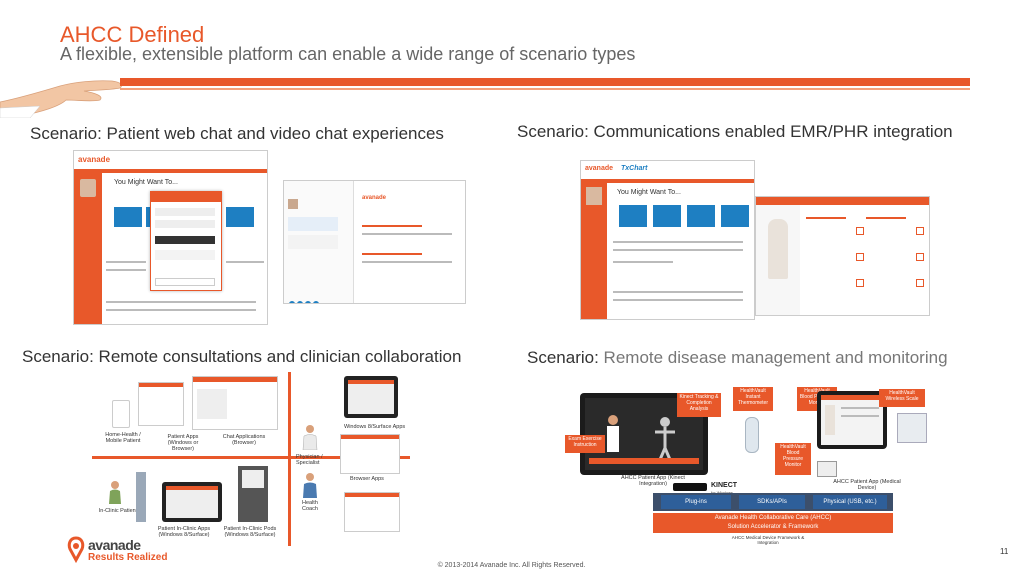 This screenshot has height=575, width=1023. I want to click on label-physician: Physician / Specialist, so click(309, 460).